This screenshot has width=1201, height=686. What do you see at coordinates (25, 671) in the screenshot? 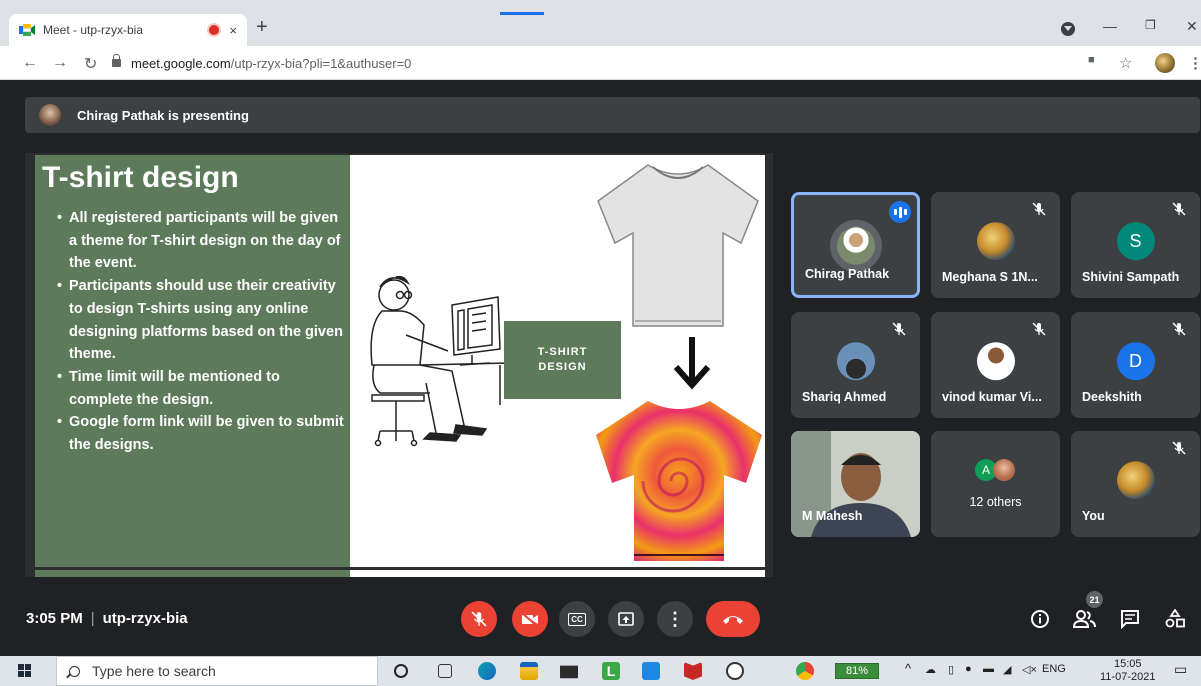
I see `windows-start-icon` at bounding box center [25, 671].